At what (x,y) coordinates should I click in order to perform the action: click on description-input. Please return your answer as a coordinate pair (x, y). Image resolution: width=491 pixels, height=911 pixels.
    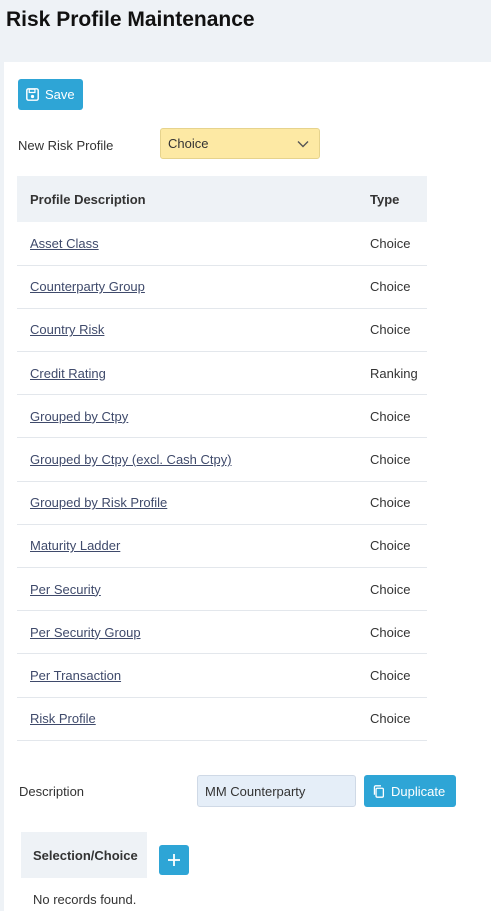
    Looking at the image, I should click on (276, 791).